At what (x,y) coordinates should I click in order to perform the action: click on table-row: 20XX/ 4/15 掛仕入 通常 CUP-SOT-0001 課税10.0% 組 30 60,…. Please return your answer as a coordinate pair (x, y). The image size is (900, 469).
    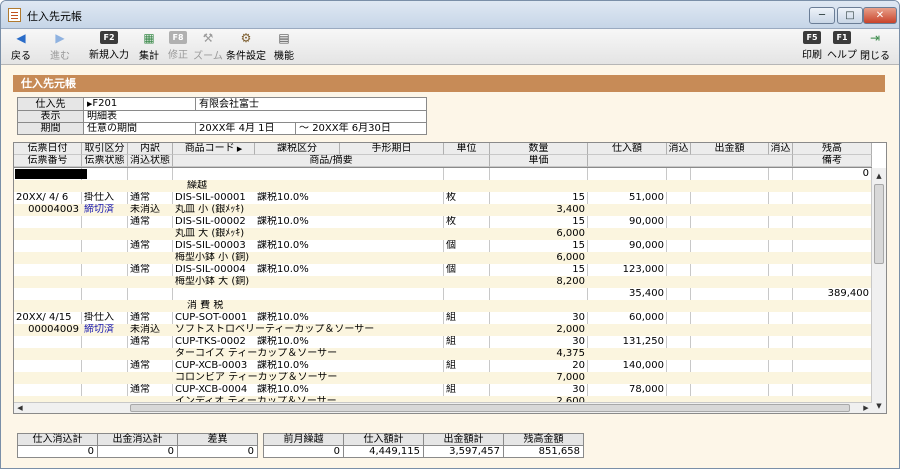
    Looking at the image, I should click on (443, 318).